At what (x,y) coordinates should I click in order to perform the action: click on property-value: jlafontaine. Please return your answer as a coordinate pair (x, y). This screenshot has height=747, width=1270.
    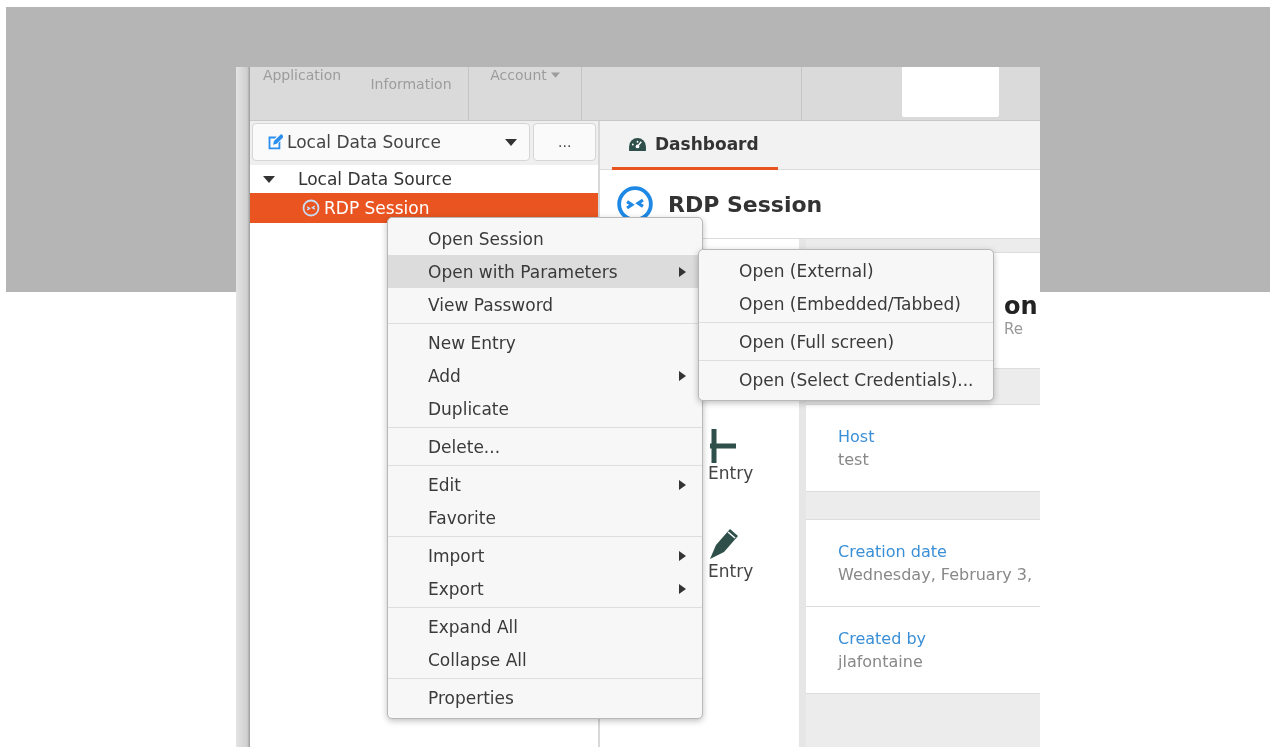
    Looking at the image, I should click on (881, 661).